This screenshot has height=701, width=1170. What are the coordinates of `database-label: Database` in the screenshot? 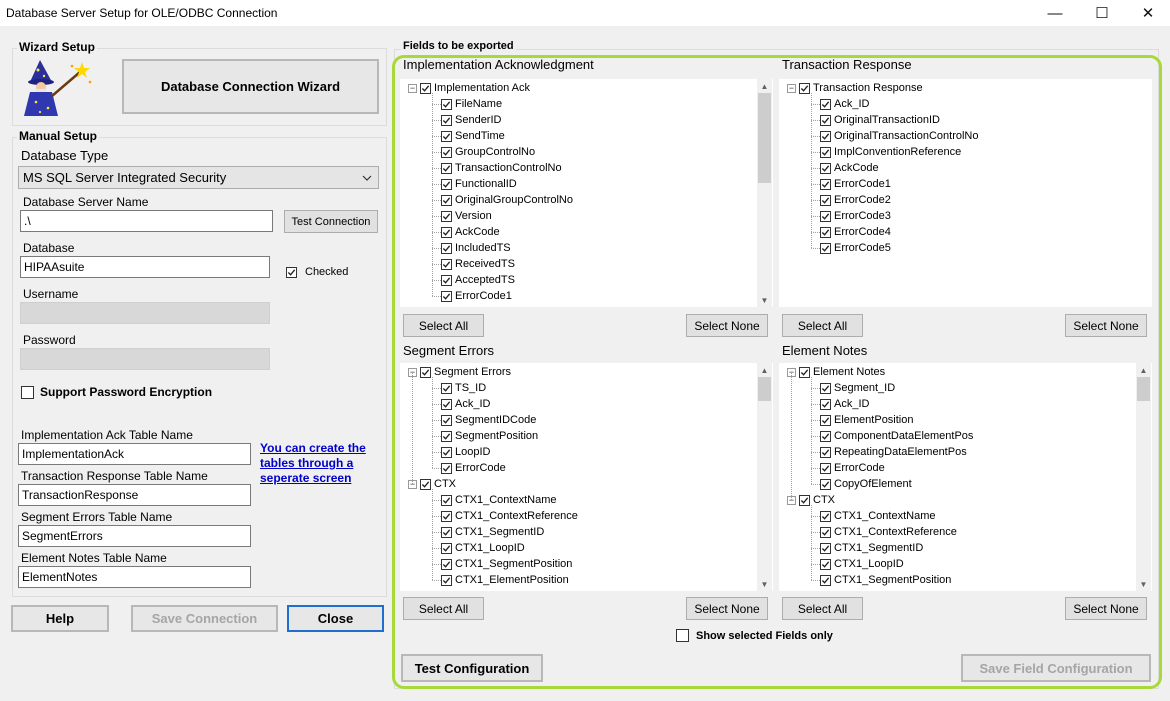 It's located at (49, 248).